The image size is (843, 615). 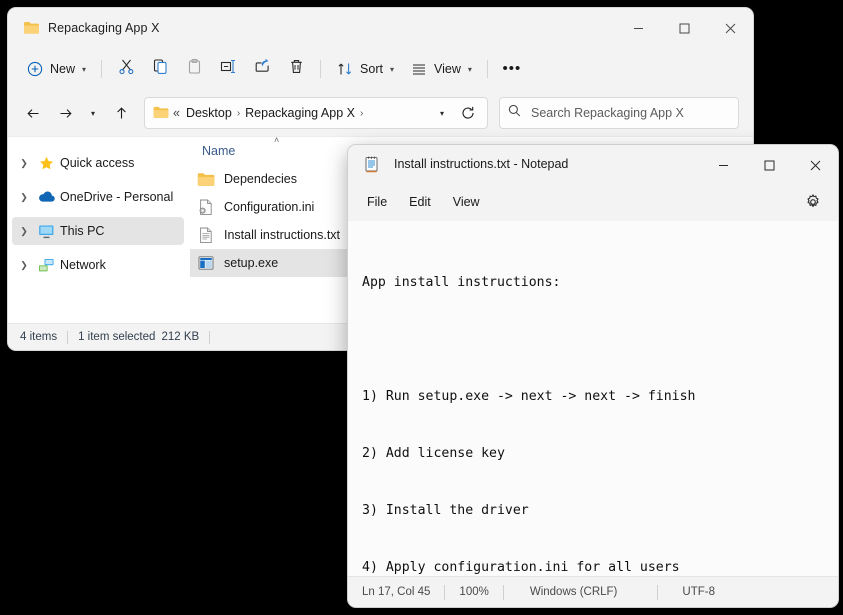 I want to click on sidebar-item-onedrive: ❯ OneDrive - Personal, so click(x=98, y=197).